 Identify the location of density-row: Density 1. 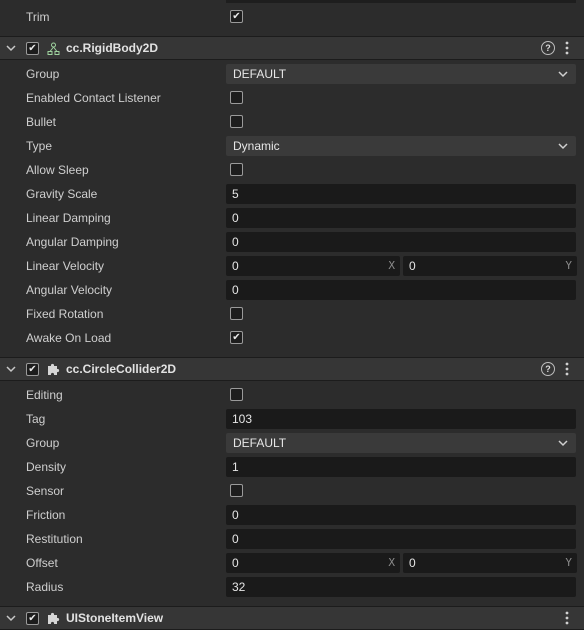
(292, 467).